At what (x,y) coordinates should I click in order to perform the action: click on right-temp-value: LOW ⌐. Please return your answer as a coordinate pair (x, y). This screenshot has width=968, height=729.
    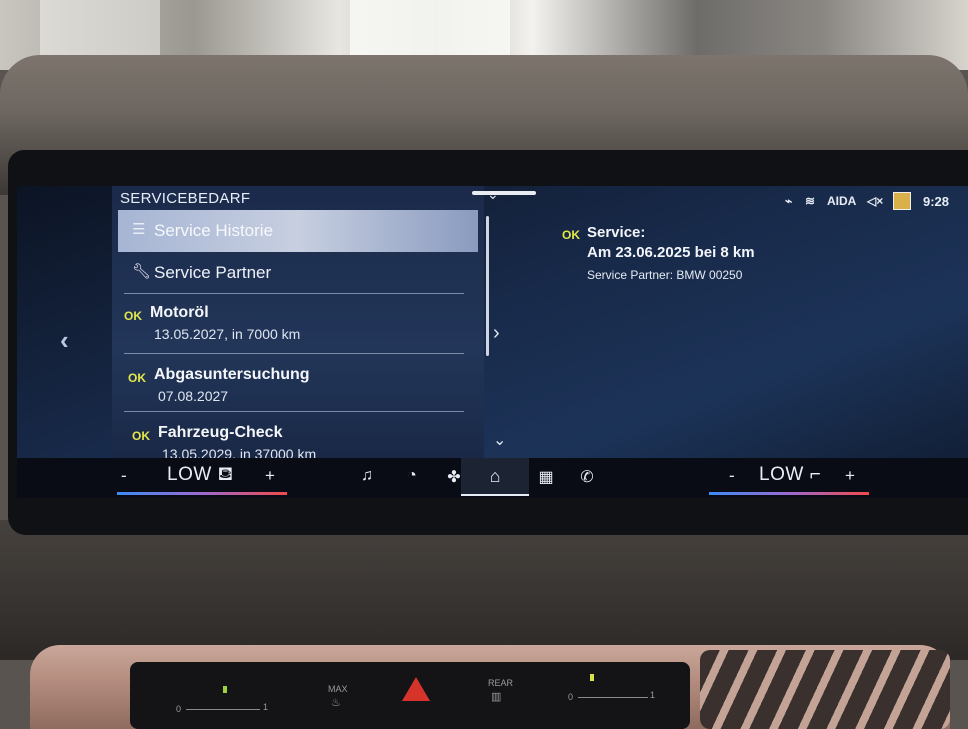
    Looking at the image, I should click on (790, 474).